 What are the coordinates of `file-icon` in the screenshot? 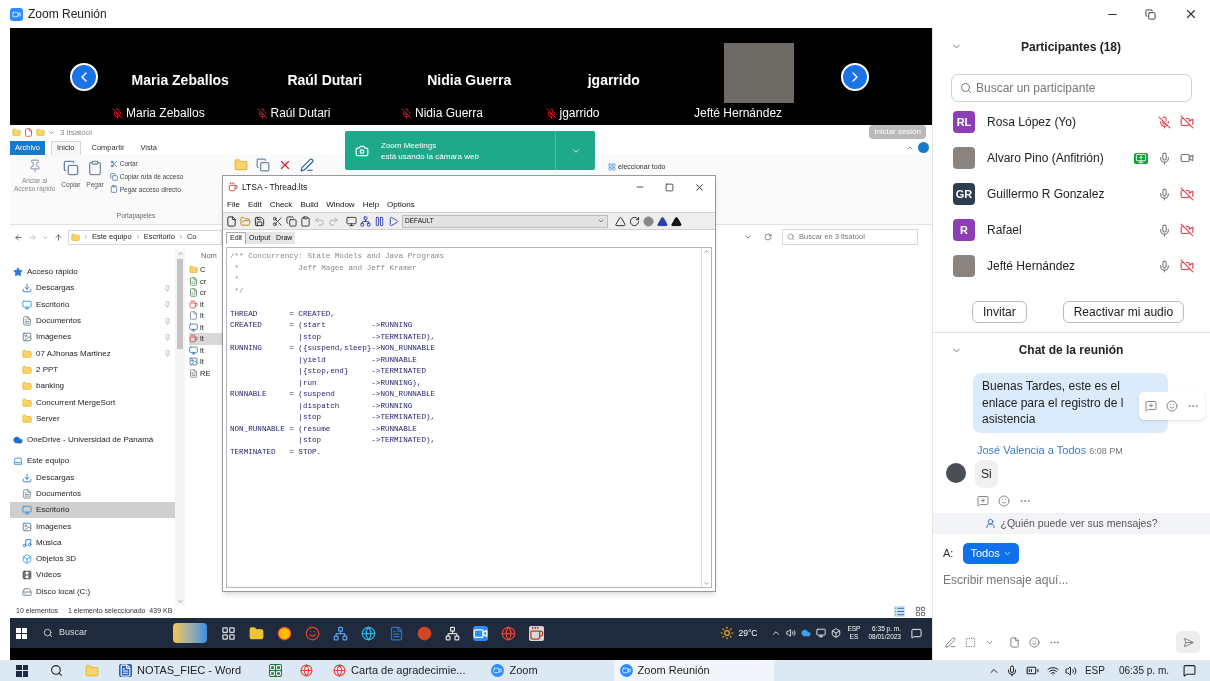 It's located at (1014, 642).